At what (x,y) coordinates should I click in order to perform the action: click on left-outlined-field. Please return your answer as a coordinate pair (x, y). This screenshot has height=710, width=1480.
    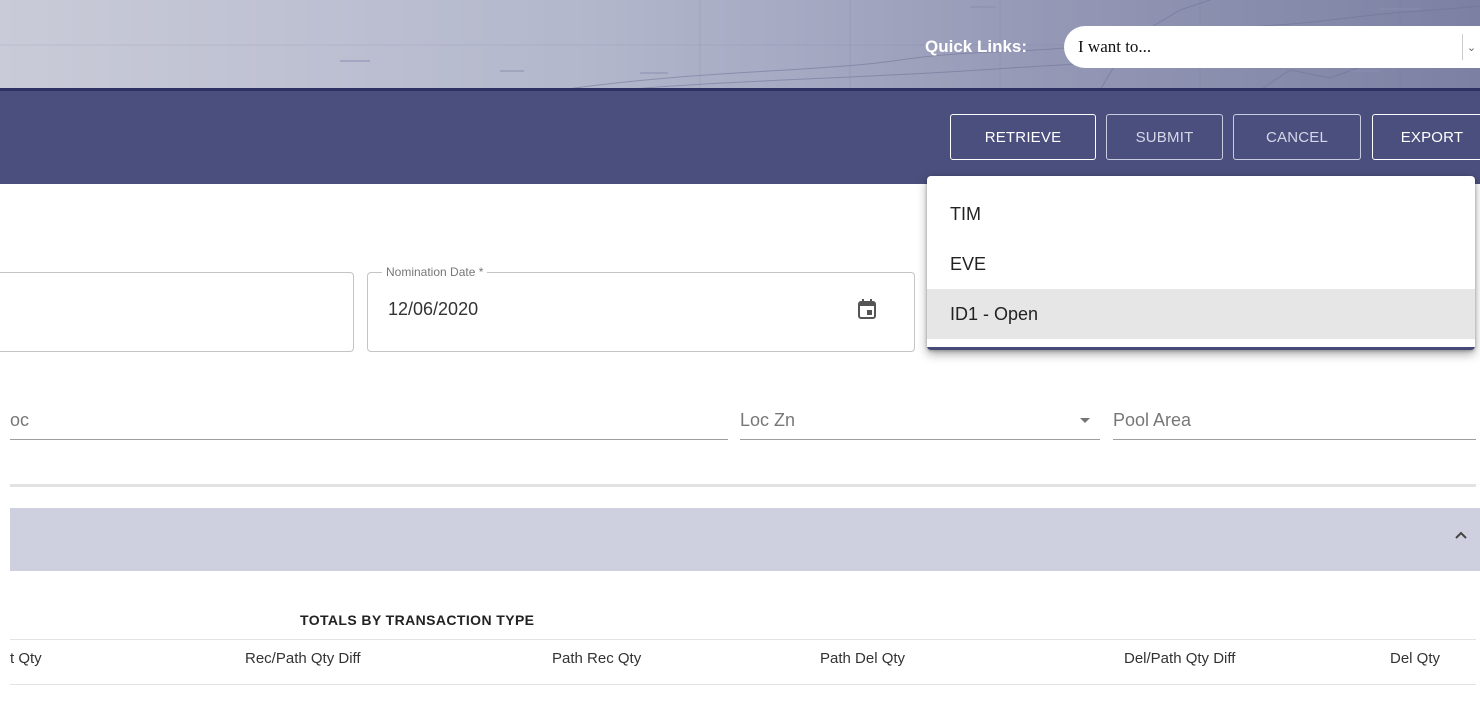
    Looking at the image, I should click on (177, 312).